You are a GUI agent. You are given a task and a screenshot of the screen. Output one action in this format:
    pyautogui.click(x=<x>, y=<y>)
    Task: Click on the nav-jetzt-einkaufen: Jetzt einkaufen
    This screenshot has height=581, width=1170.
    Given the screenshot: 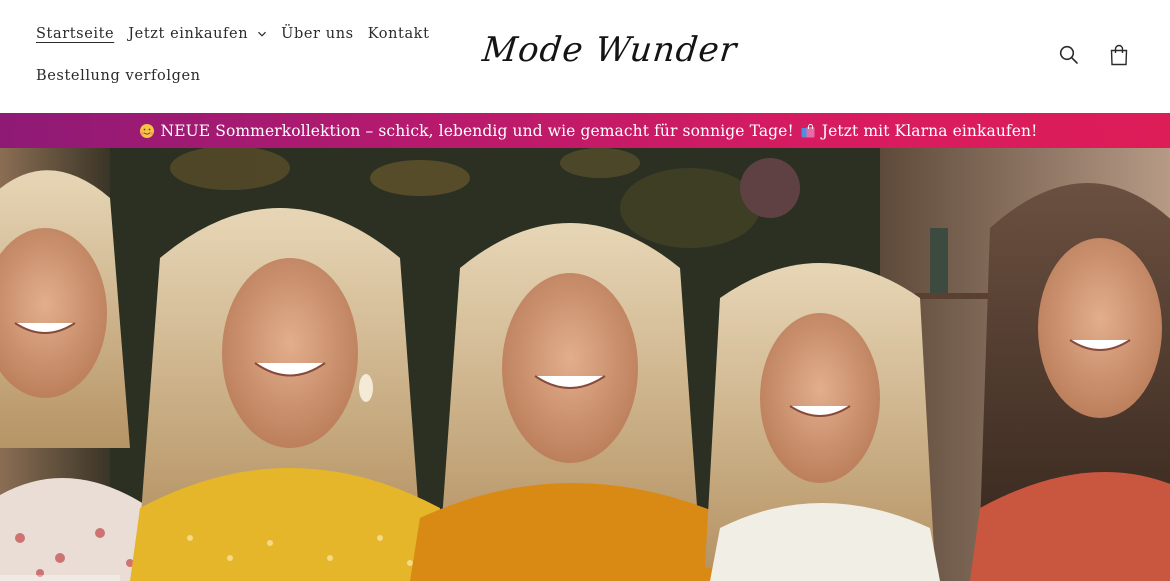 What is the action you would take?
    pyautogui.click(x=197, y=34)
    